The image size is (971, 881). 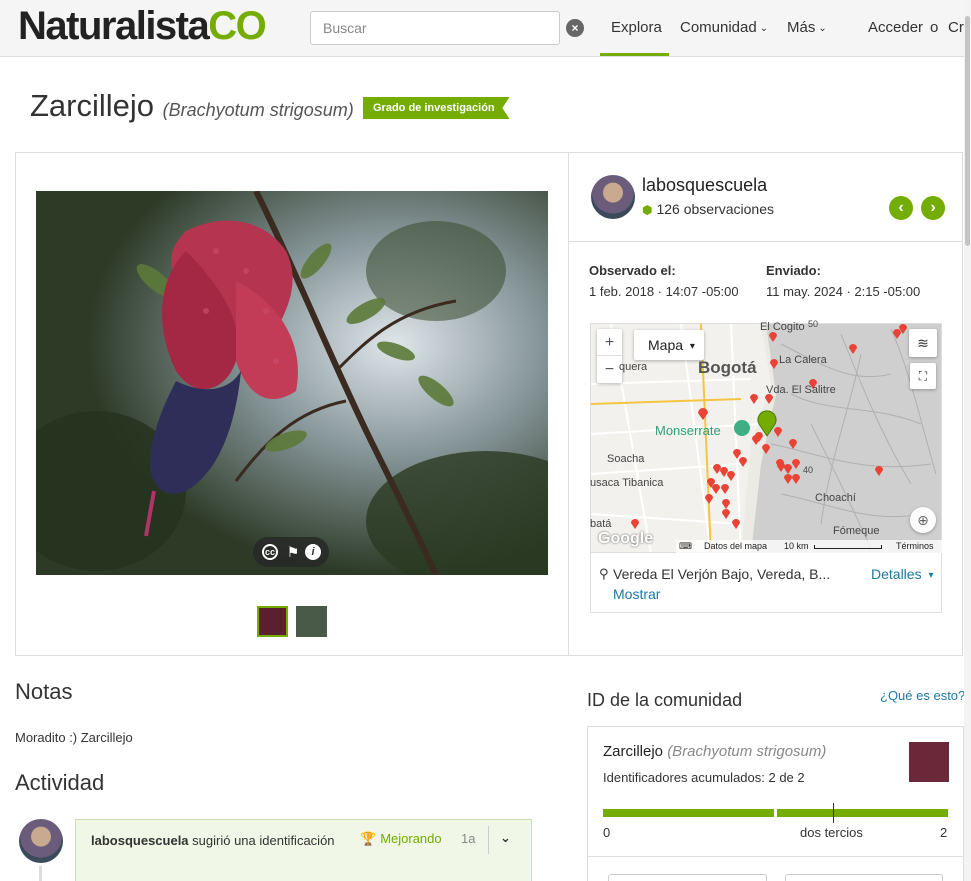 What do you see at coordinates (601, 524) in the screenshot?
I see `map-label-bate: batá` at bounding box center [601, 524].